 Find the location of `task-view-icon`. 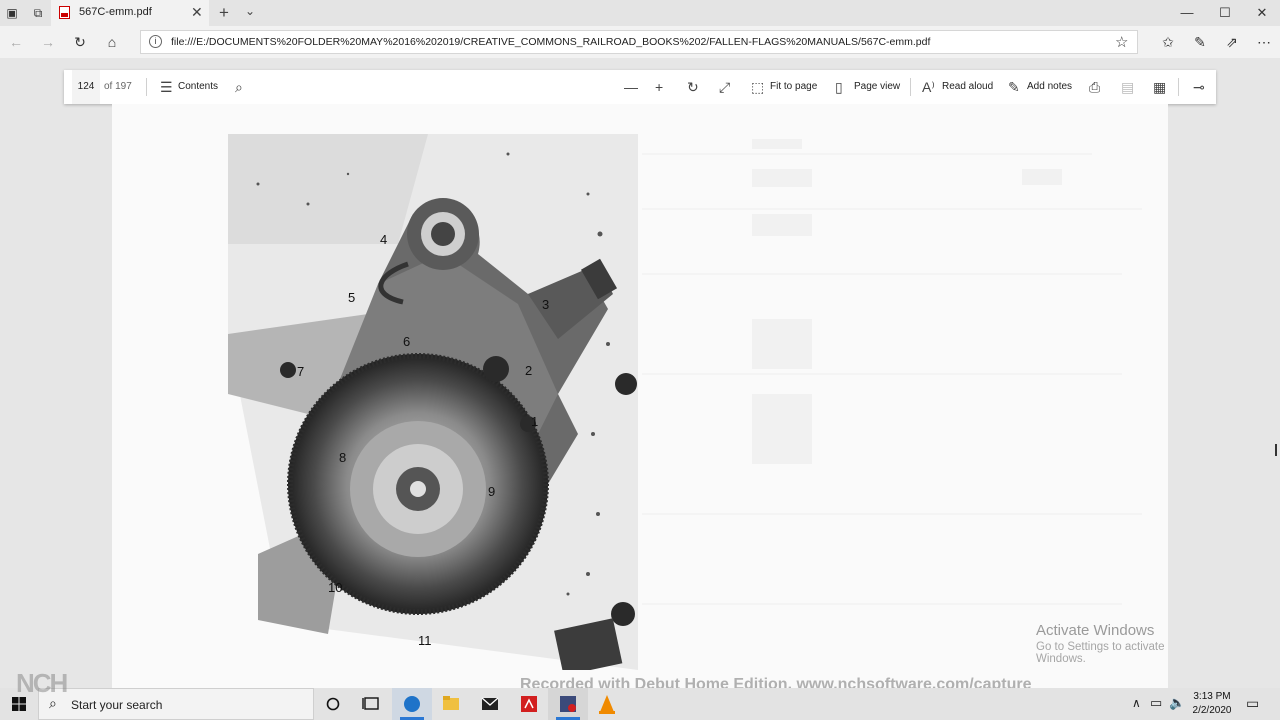

task-view-icon is located at coordinates (372, 704).